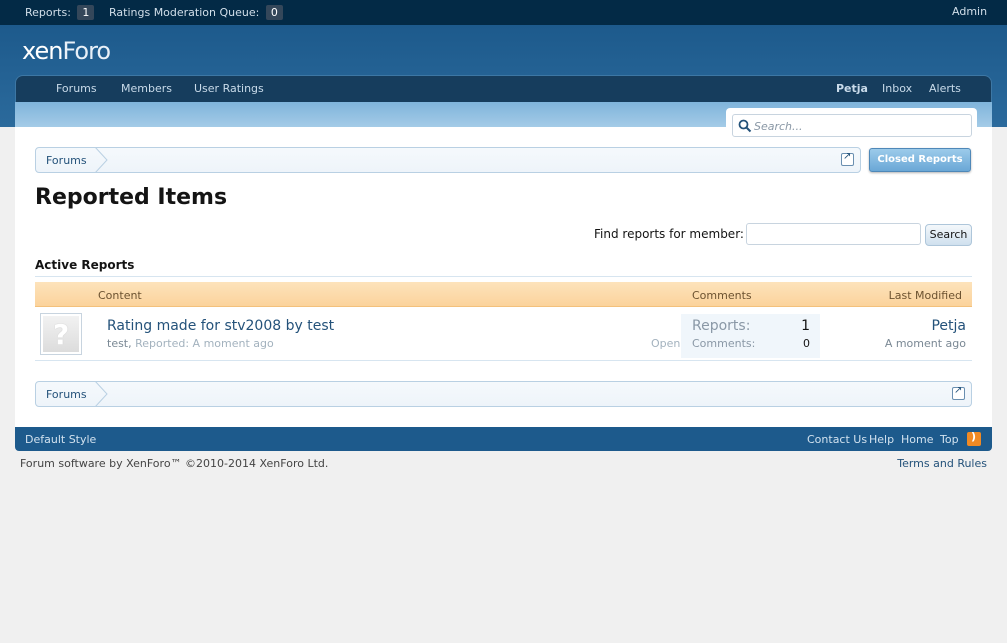  Describe the element at coordinates (503, 394) in the screenshot. I see `breadcrumb-bottom: Forums` at that location.